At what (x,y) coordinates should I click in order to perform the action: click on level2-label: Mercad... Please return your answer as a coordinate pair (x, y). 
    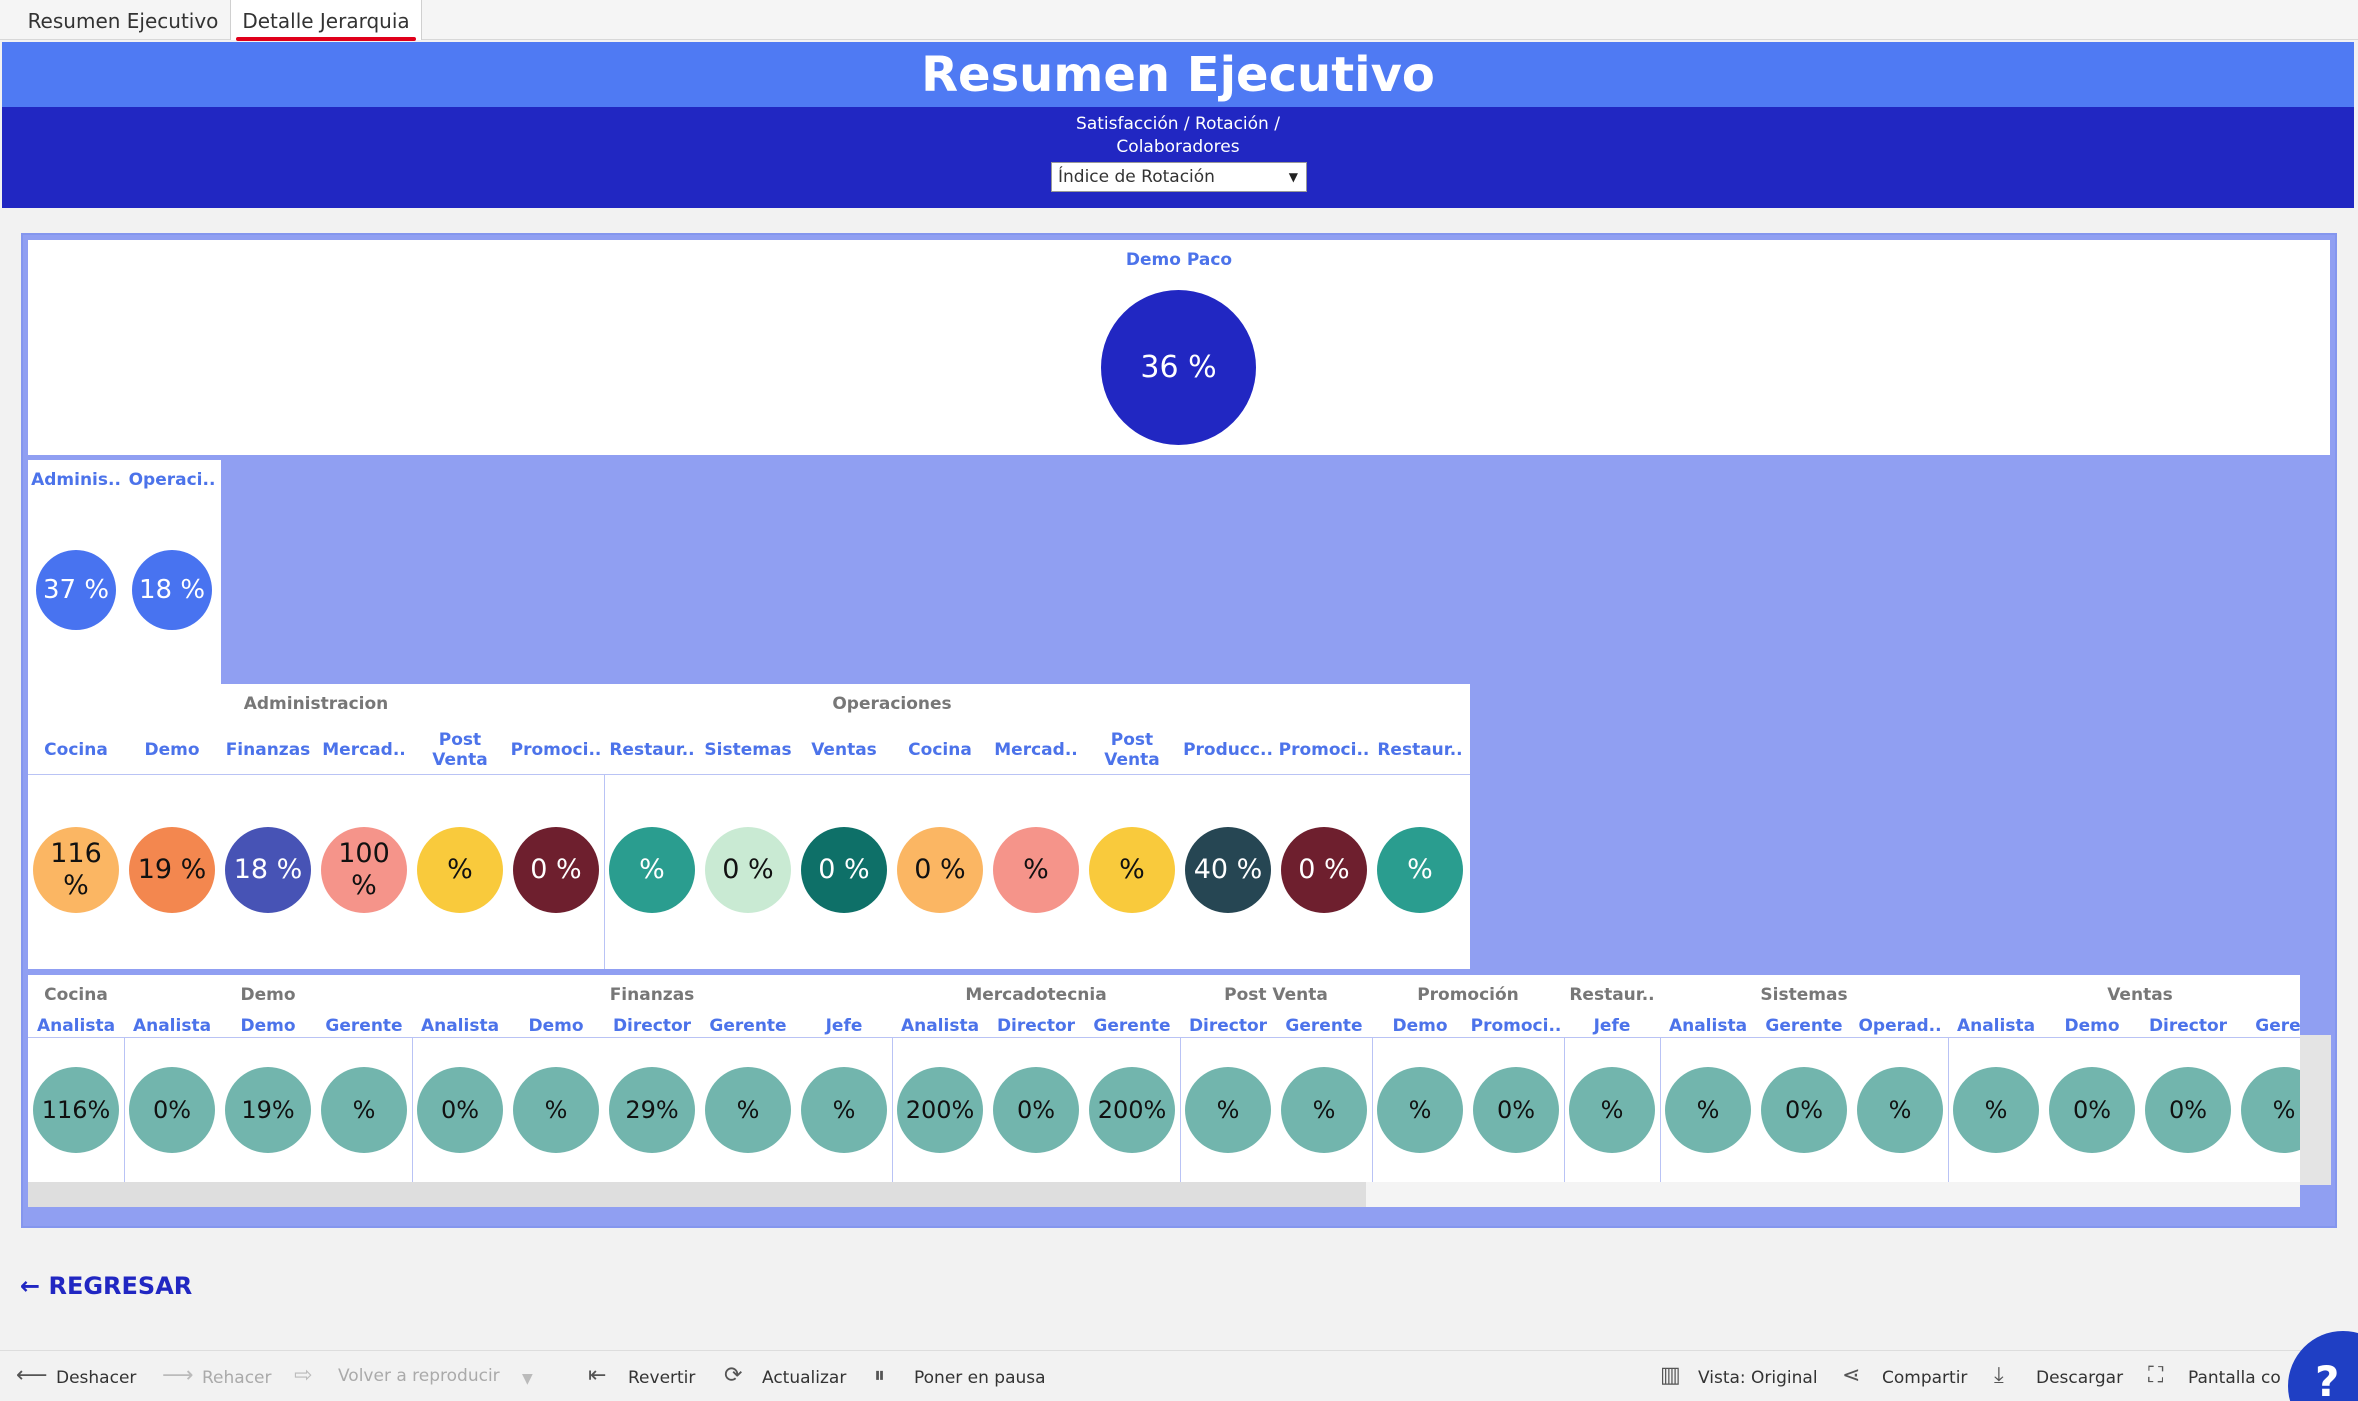
    Looking at the image, I should click on (364, 750).